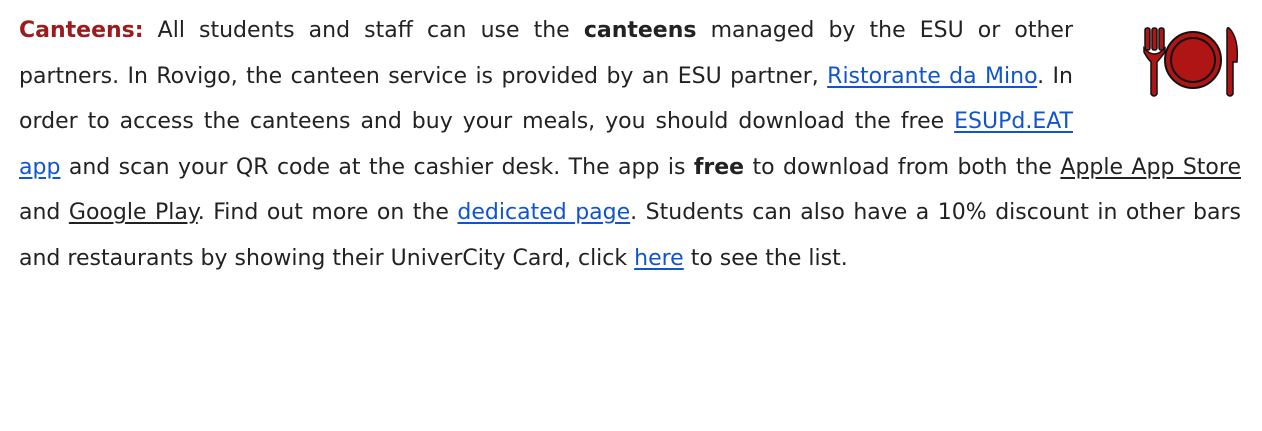 This screenshot has width=1262, height=431. Describe the element at coordinates (363, 30) in the screenshot. I see `paragraph-text: All students and staff can use the` at that location.